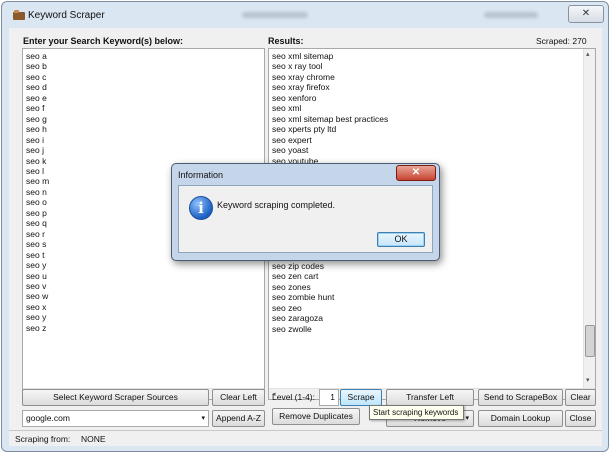 Image resolution: width=610 pixels, height=453 pixels. Describe the element at coordinates (276, 205) in the screenshot. I see `dialog-message: Keyword scraping completed.` at that location.